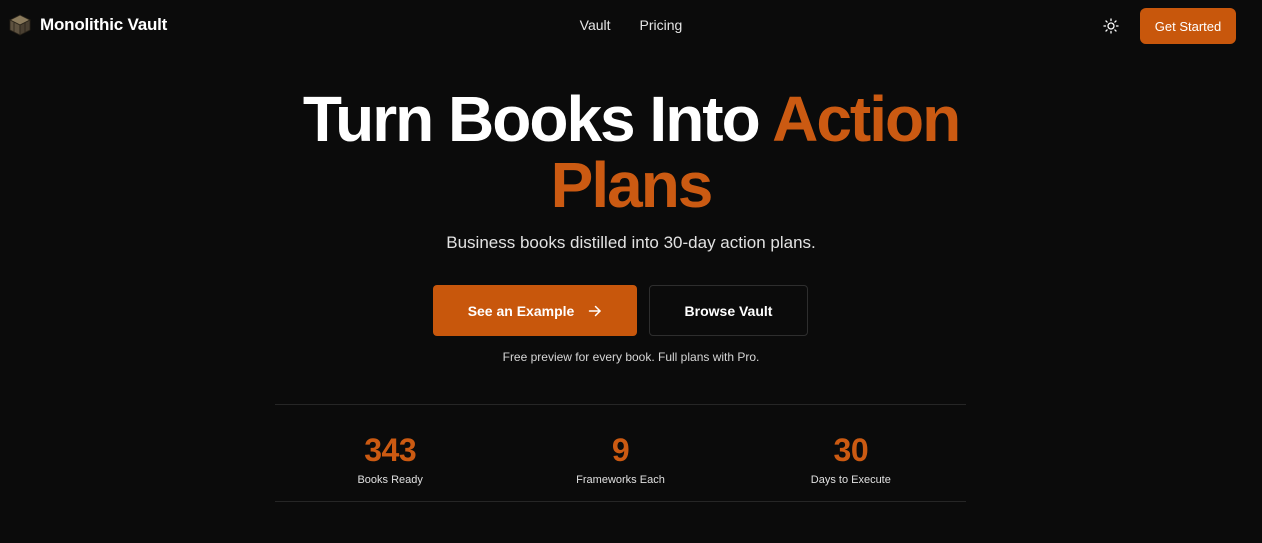 The height and width of the screenshot is (543, 1262). I want to click on hero-title-line-1: Turn Books Into Action, so click(631, 119).